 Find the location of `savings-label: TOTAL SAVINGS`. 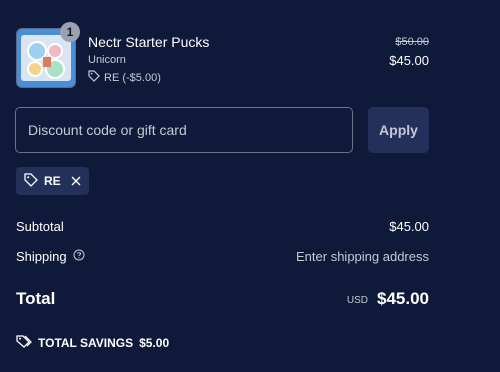

savings-label: TOTAL SAVINGS is located at coordinates (86, 342).